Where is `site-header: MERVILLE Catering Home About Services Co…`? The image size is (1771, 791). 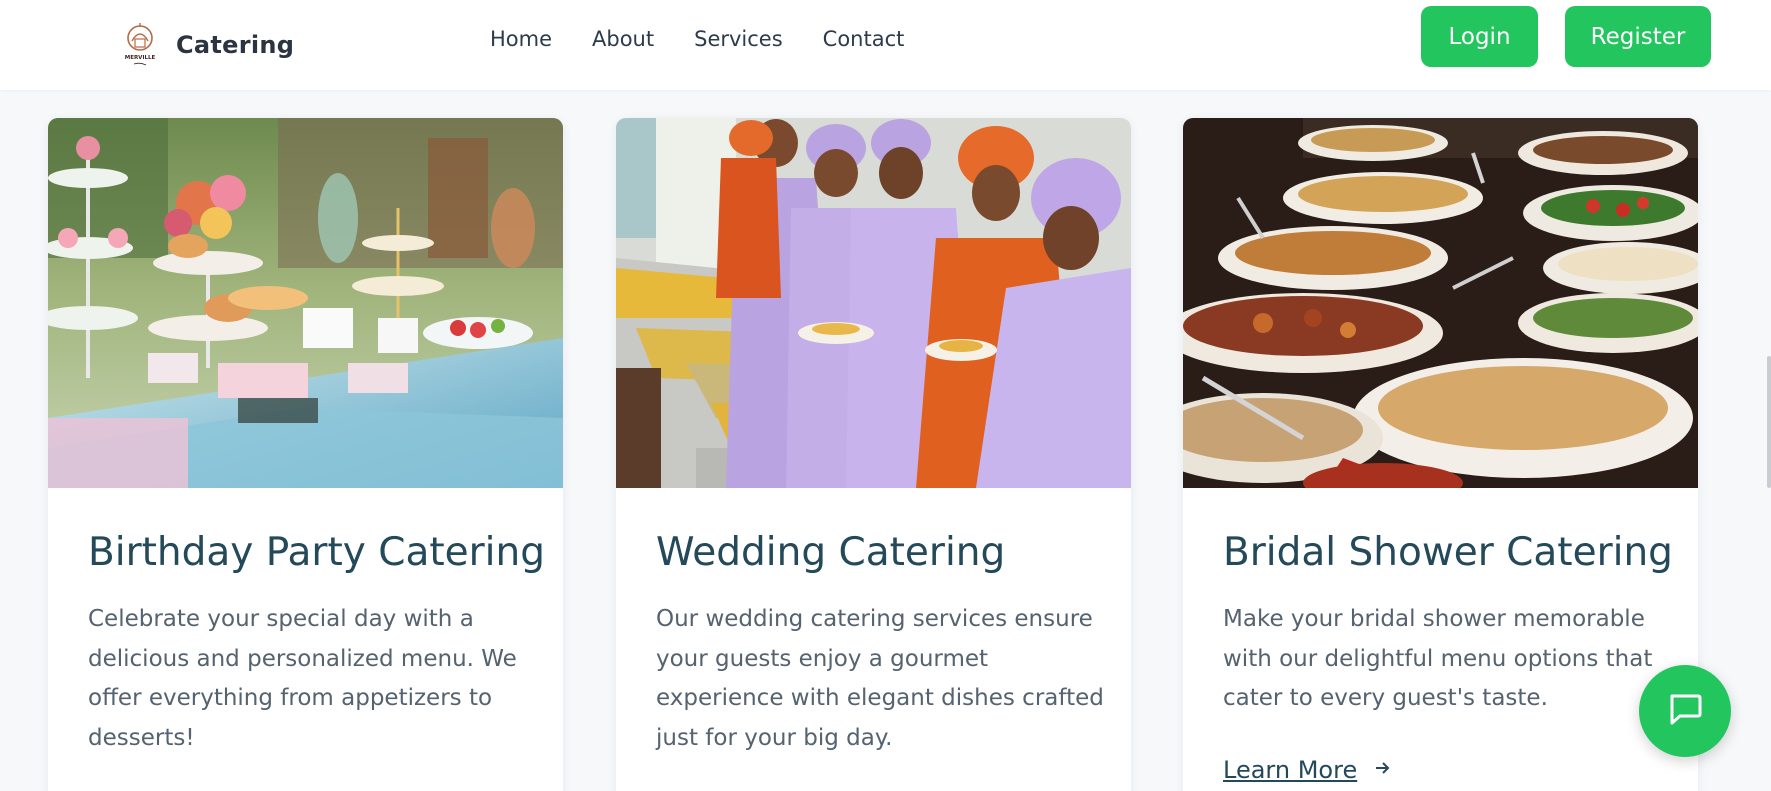
site-header: MERVILLE Catering Home About Services Co… is located at coordinates (885, 45).